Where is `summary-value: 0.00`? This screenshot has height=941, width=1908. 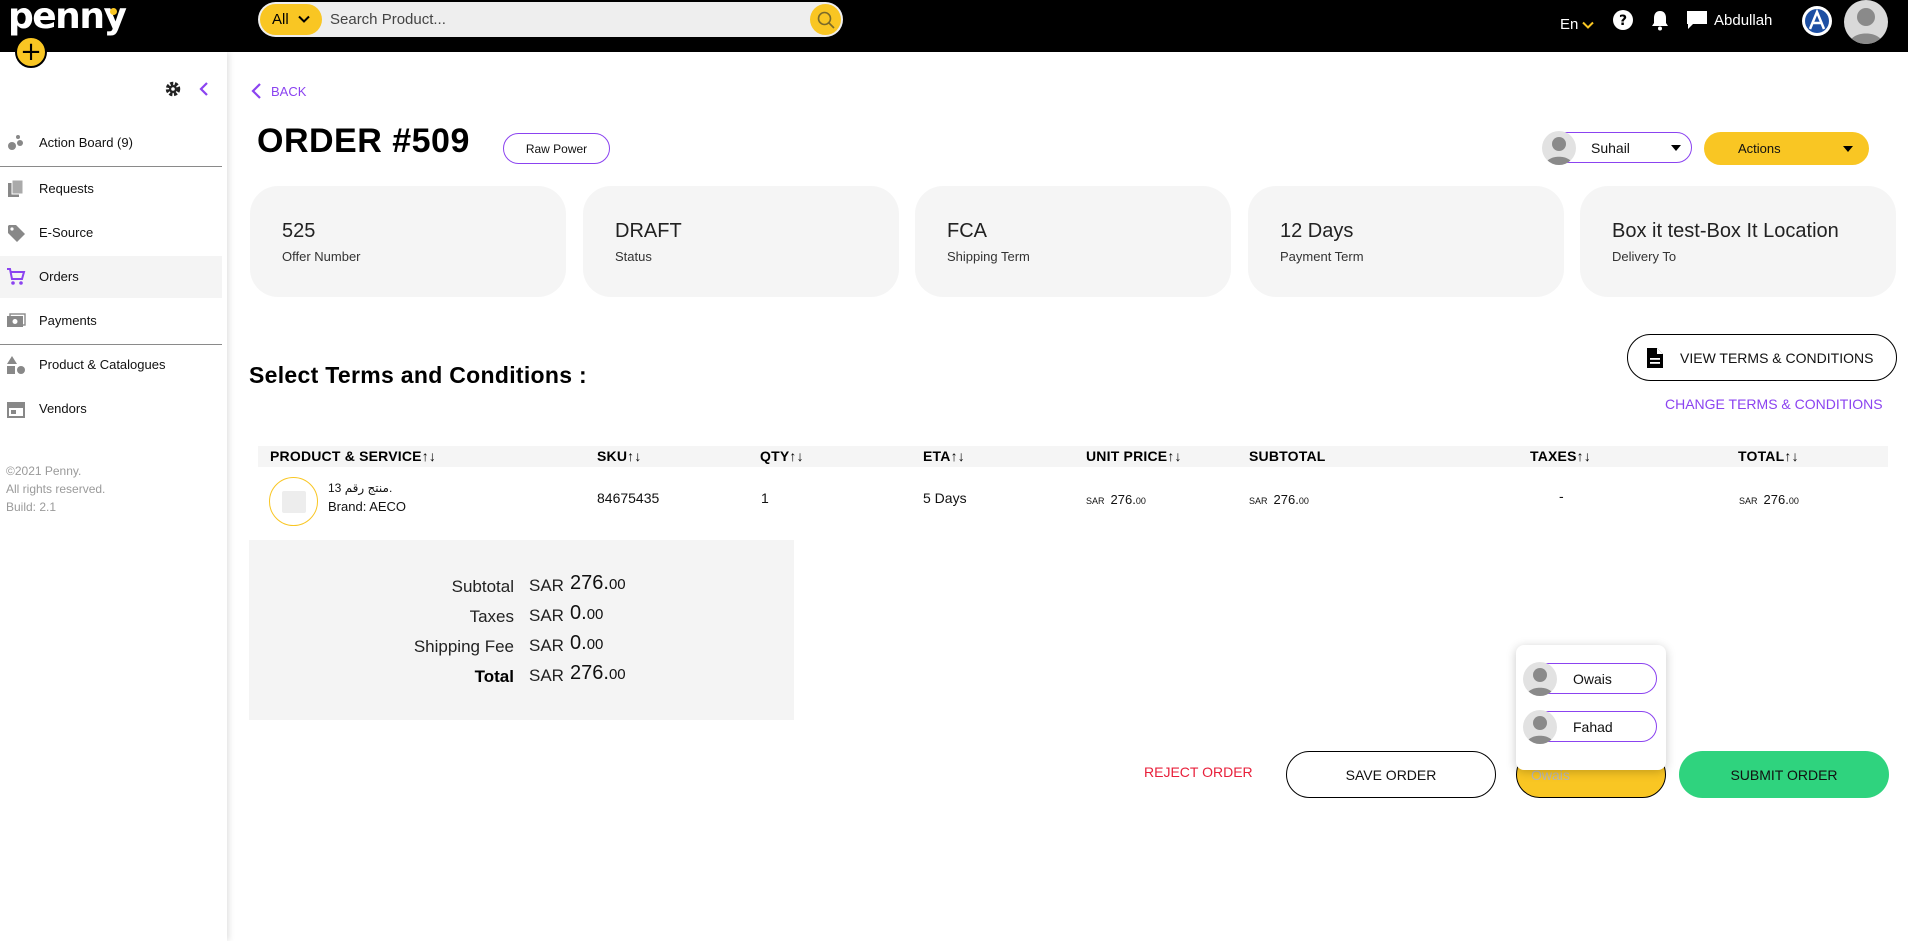 summary-value: 0.00 is located at coordinates (587, 613).